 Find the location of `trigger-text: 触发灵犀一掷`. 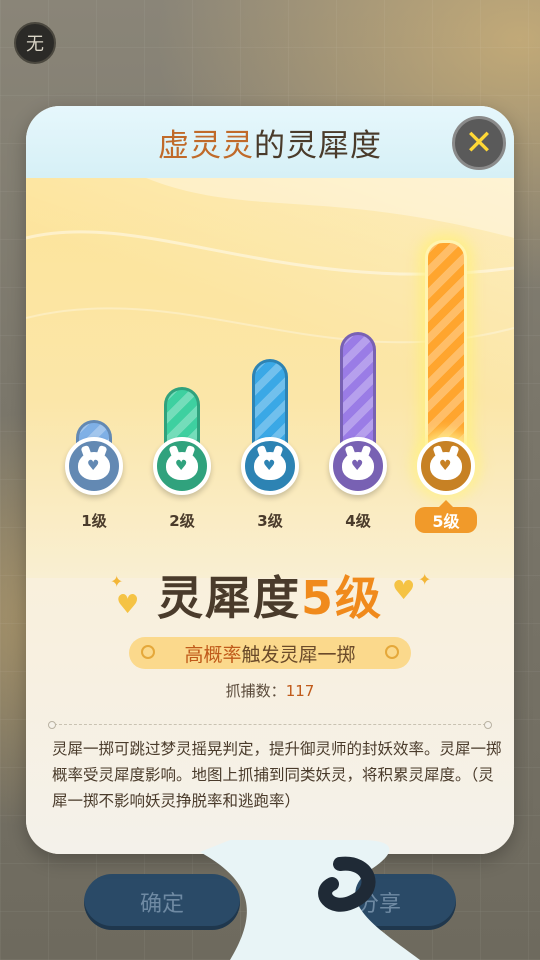

trigger-text: 触发灵犀一掷 is located at coordinates (298, 654).